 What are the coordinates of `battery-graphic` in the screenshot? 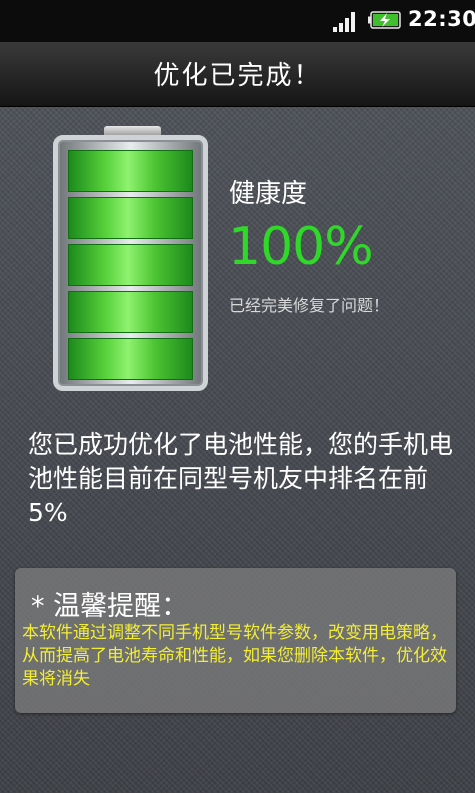 It's located at (130, 263).